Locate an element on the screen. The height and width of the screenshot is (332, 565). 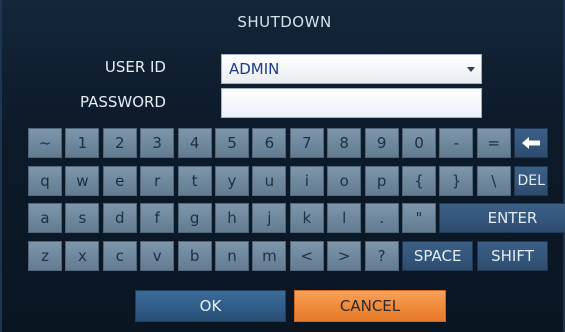
key-z: z is located at coordinates (45, 255).